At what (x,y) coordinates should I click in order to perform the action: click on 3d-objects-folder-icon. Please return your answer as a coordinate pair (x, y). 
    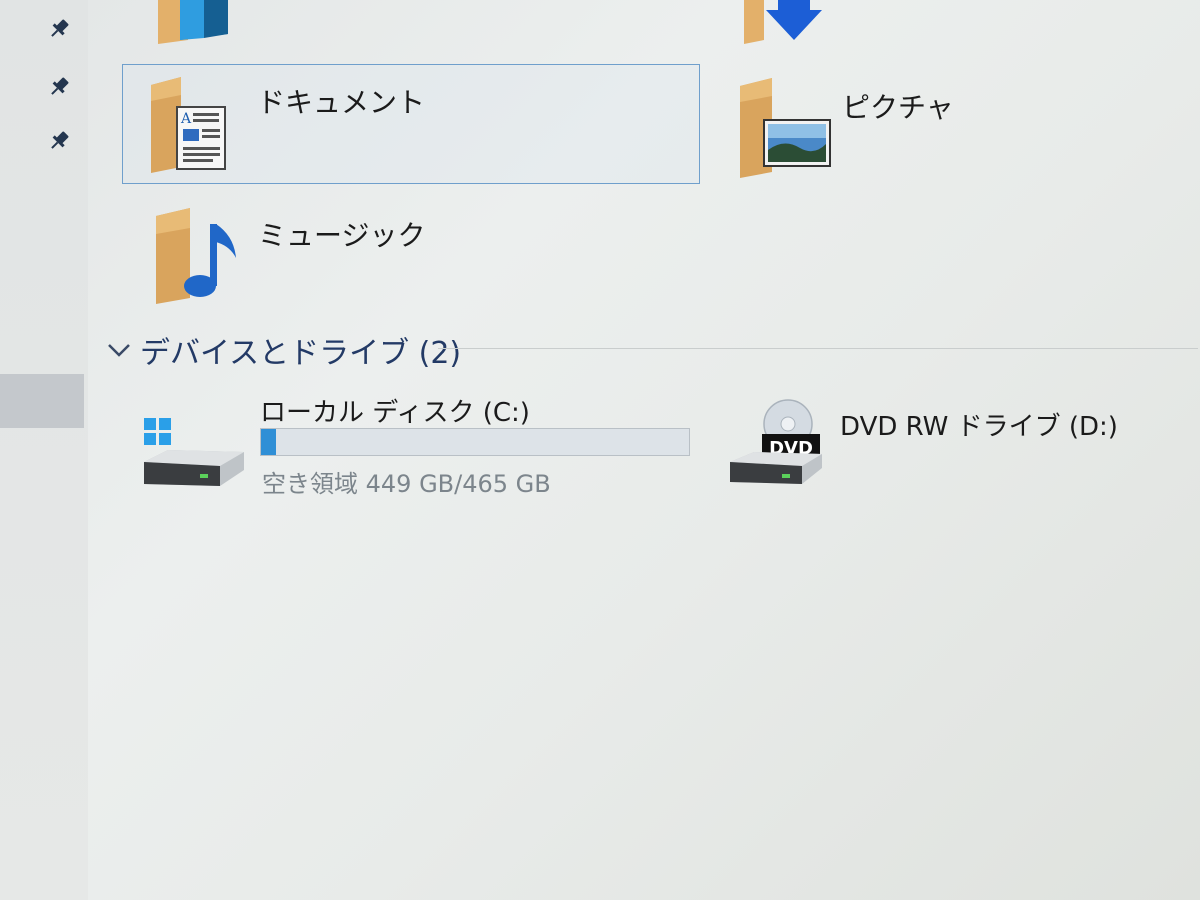
    Looking at the image, I should click on (192, 24).